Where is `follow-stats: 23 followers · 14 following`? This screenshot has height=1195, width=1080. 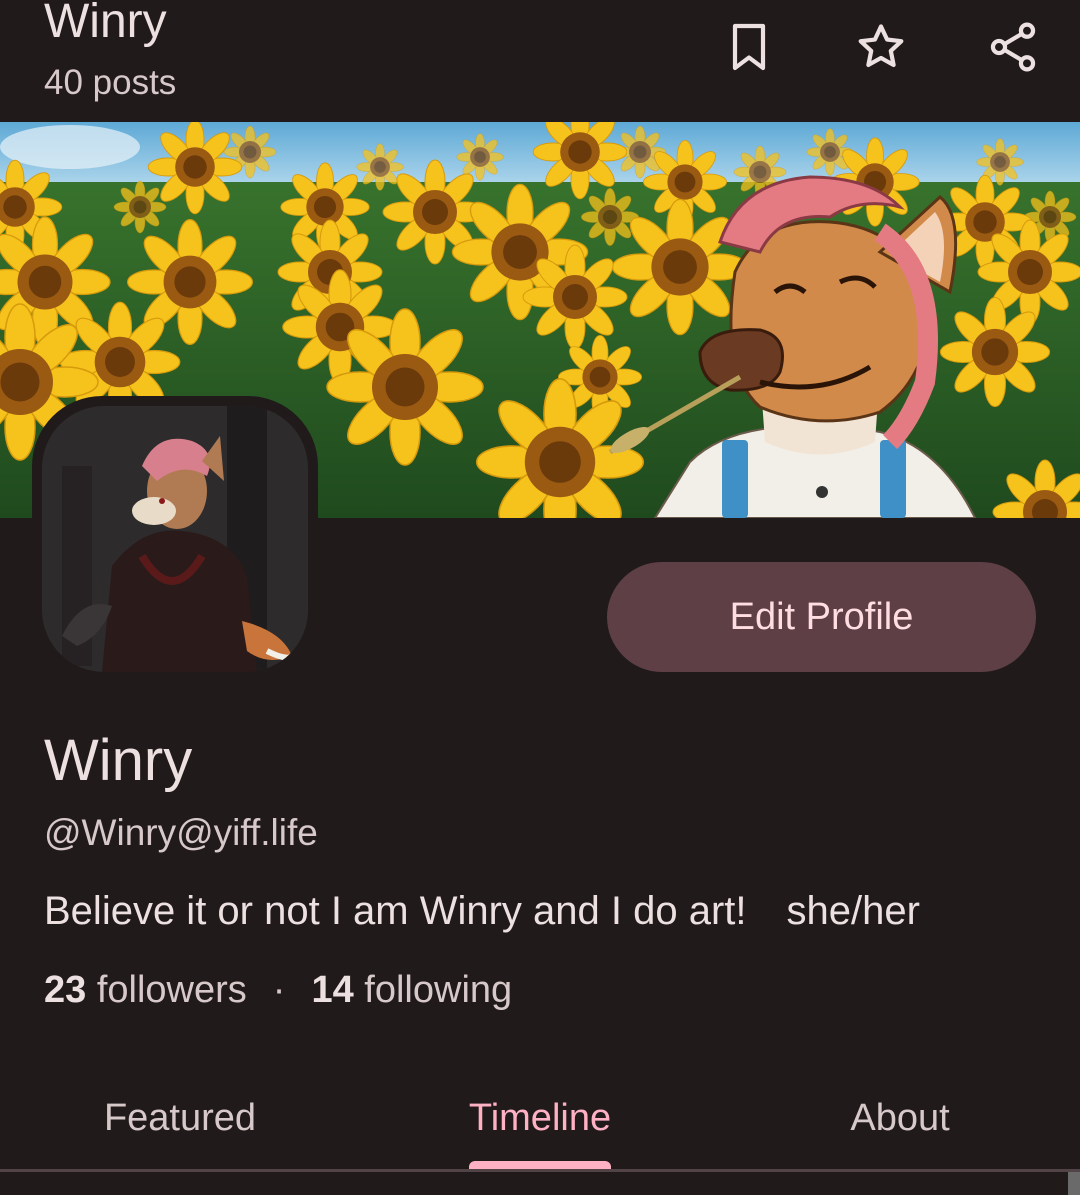 follow-stats: 23 followers · 14 following is located at coordinates (278, 990).